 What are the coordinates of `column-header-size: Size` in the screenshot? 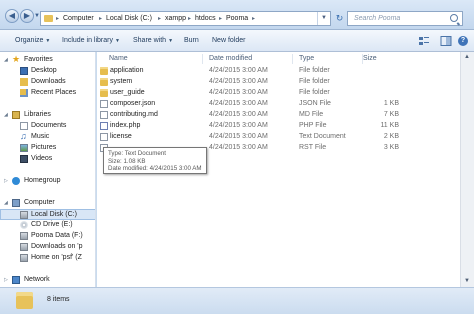 It's located at (370, 58).